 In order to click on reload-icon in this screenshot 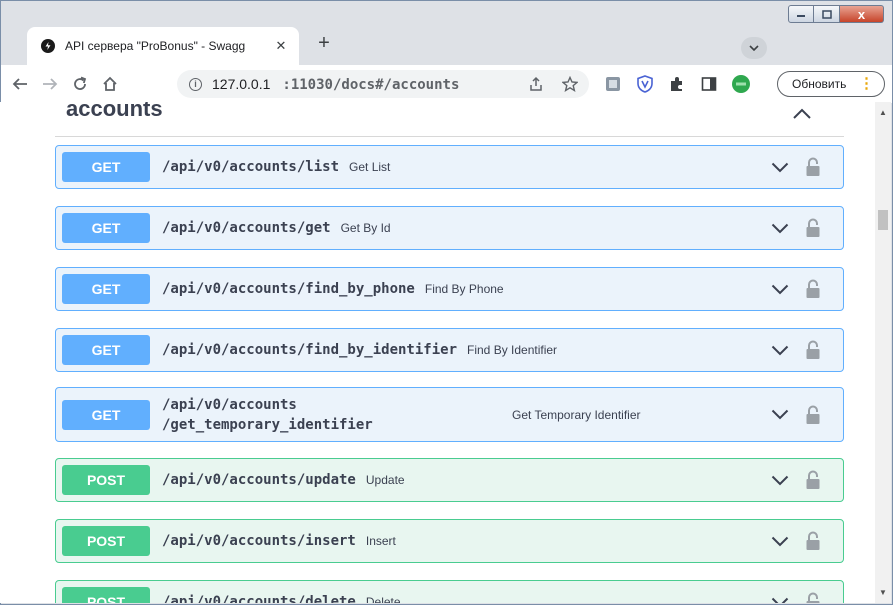, I will do `click(80, 83)`.